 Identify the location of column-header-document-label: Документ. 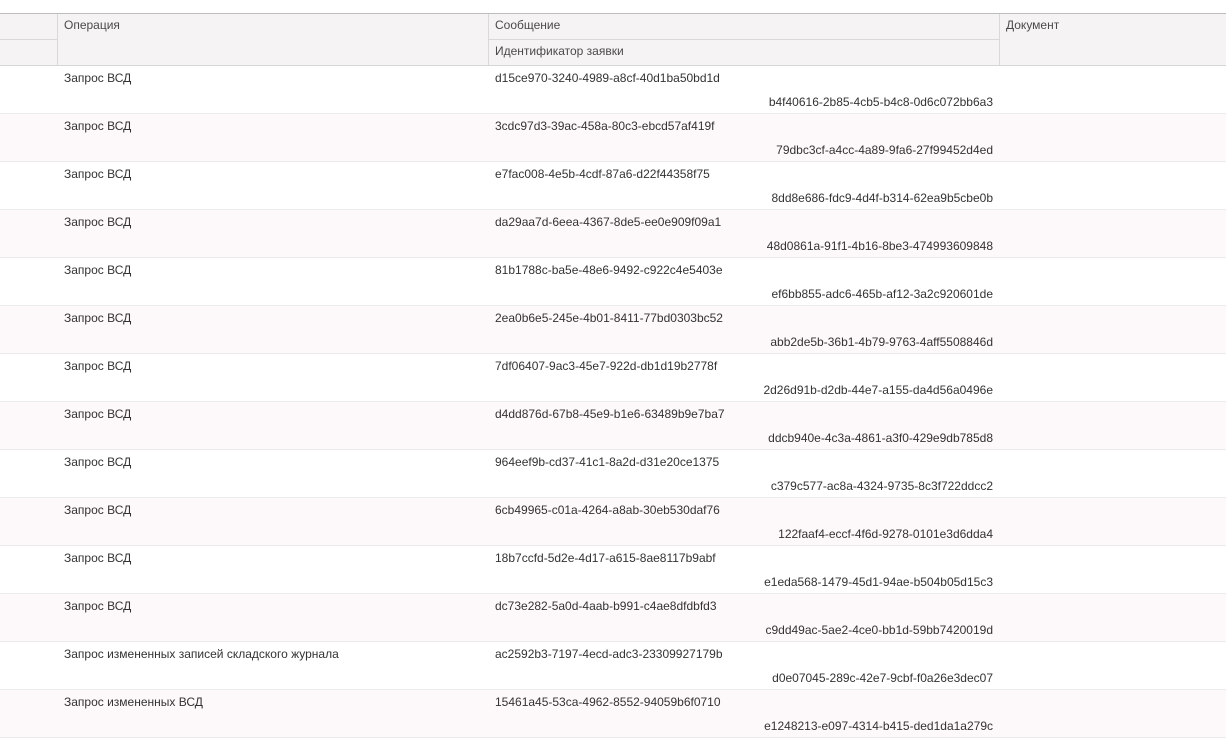
(1033, 25).